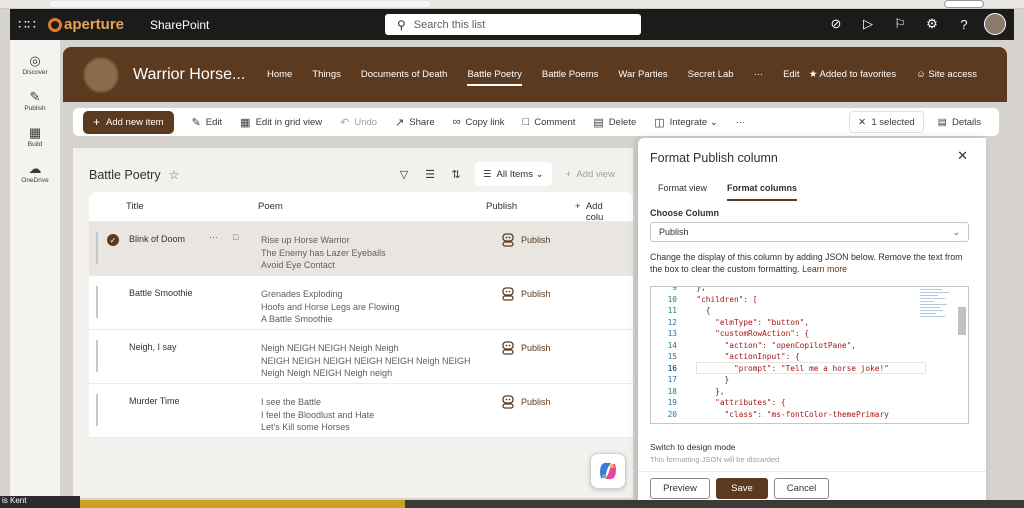 The width and height of the screenshot is (1024, 508). What do you see at coordinates (35, 65) in the screenshot?
I see `appbar-discover: ◎ Discover` at bounding box center [35, 65].